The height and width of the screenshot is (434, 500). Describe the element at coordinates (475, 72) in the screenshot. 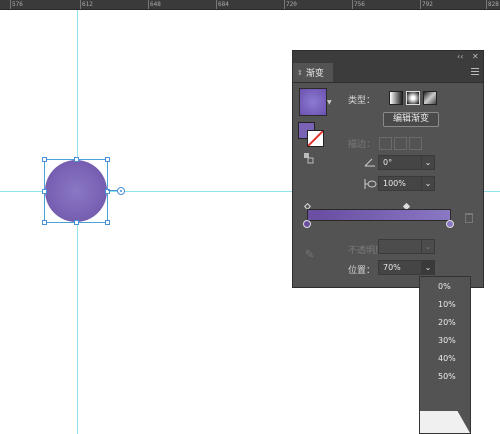

I see `panel-menu-icon` at that location.